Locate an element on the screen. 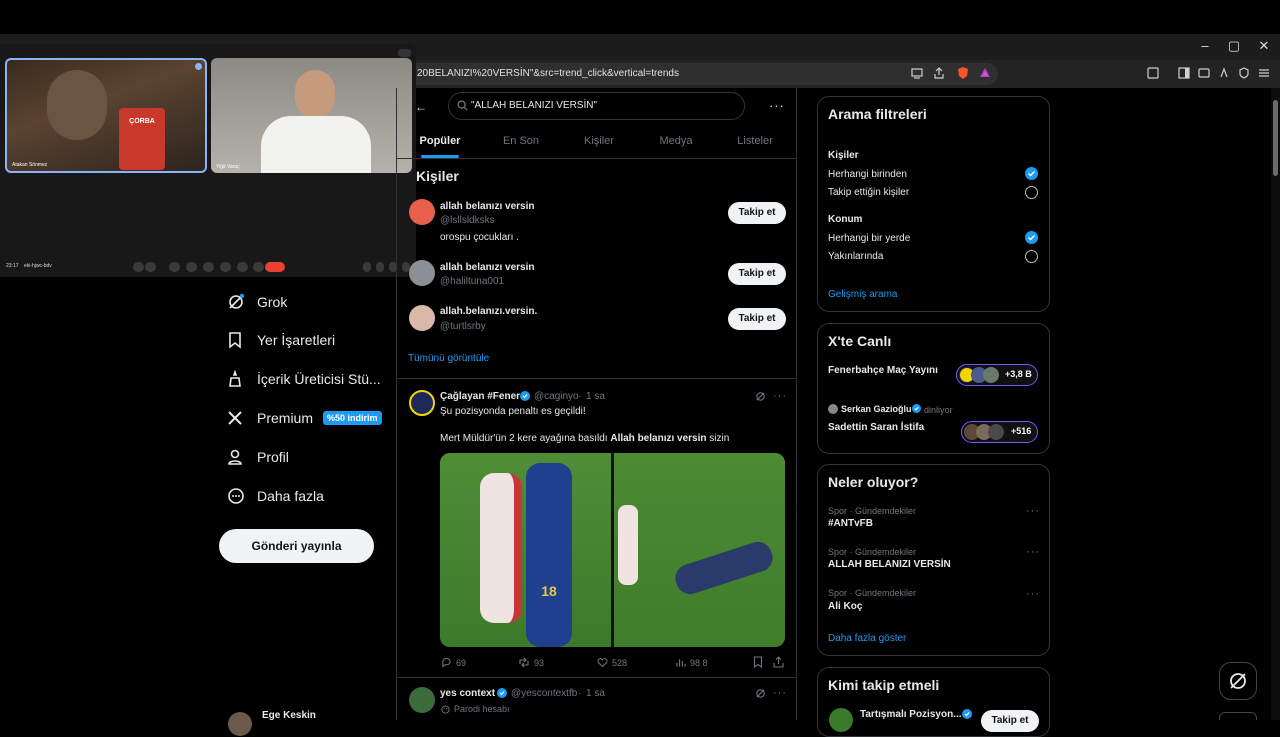 This screenshot has height=737, width=1280. tweet-author-handle: @caginyo is located at coordinates (556, 396).